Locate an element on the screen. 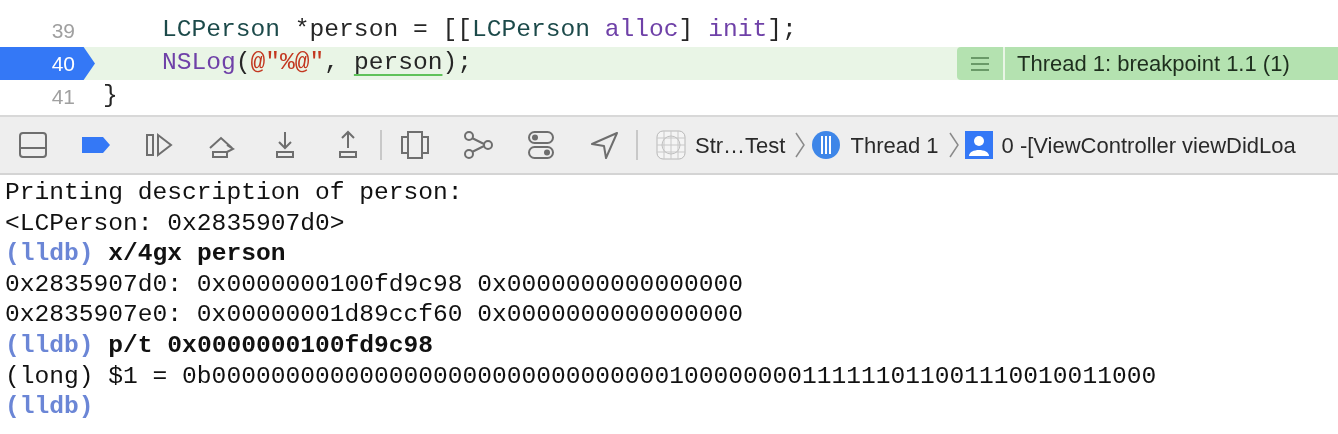 Image resolution: width=1338 pixels, height=434 pixels. toggle-button is located at coordinates (541, 145).